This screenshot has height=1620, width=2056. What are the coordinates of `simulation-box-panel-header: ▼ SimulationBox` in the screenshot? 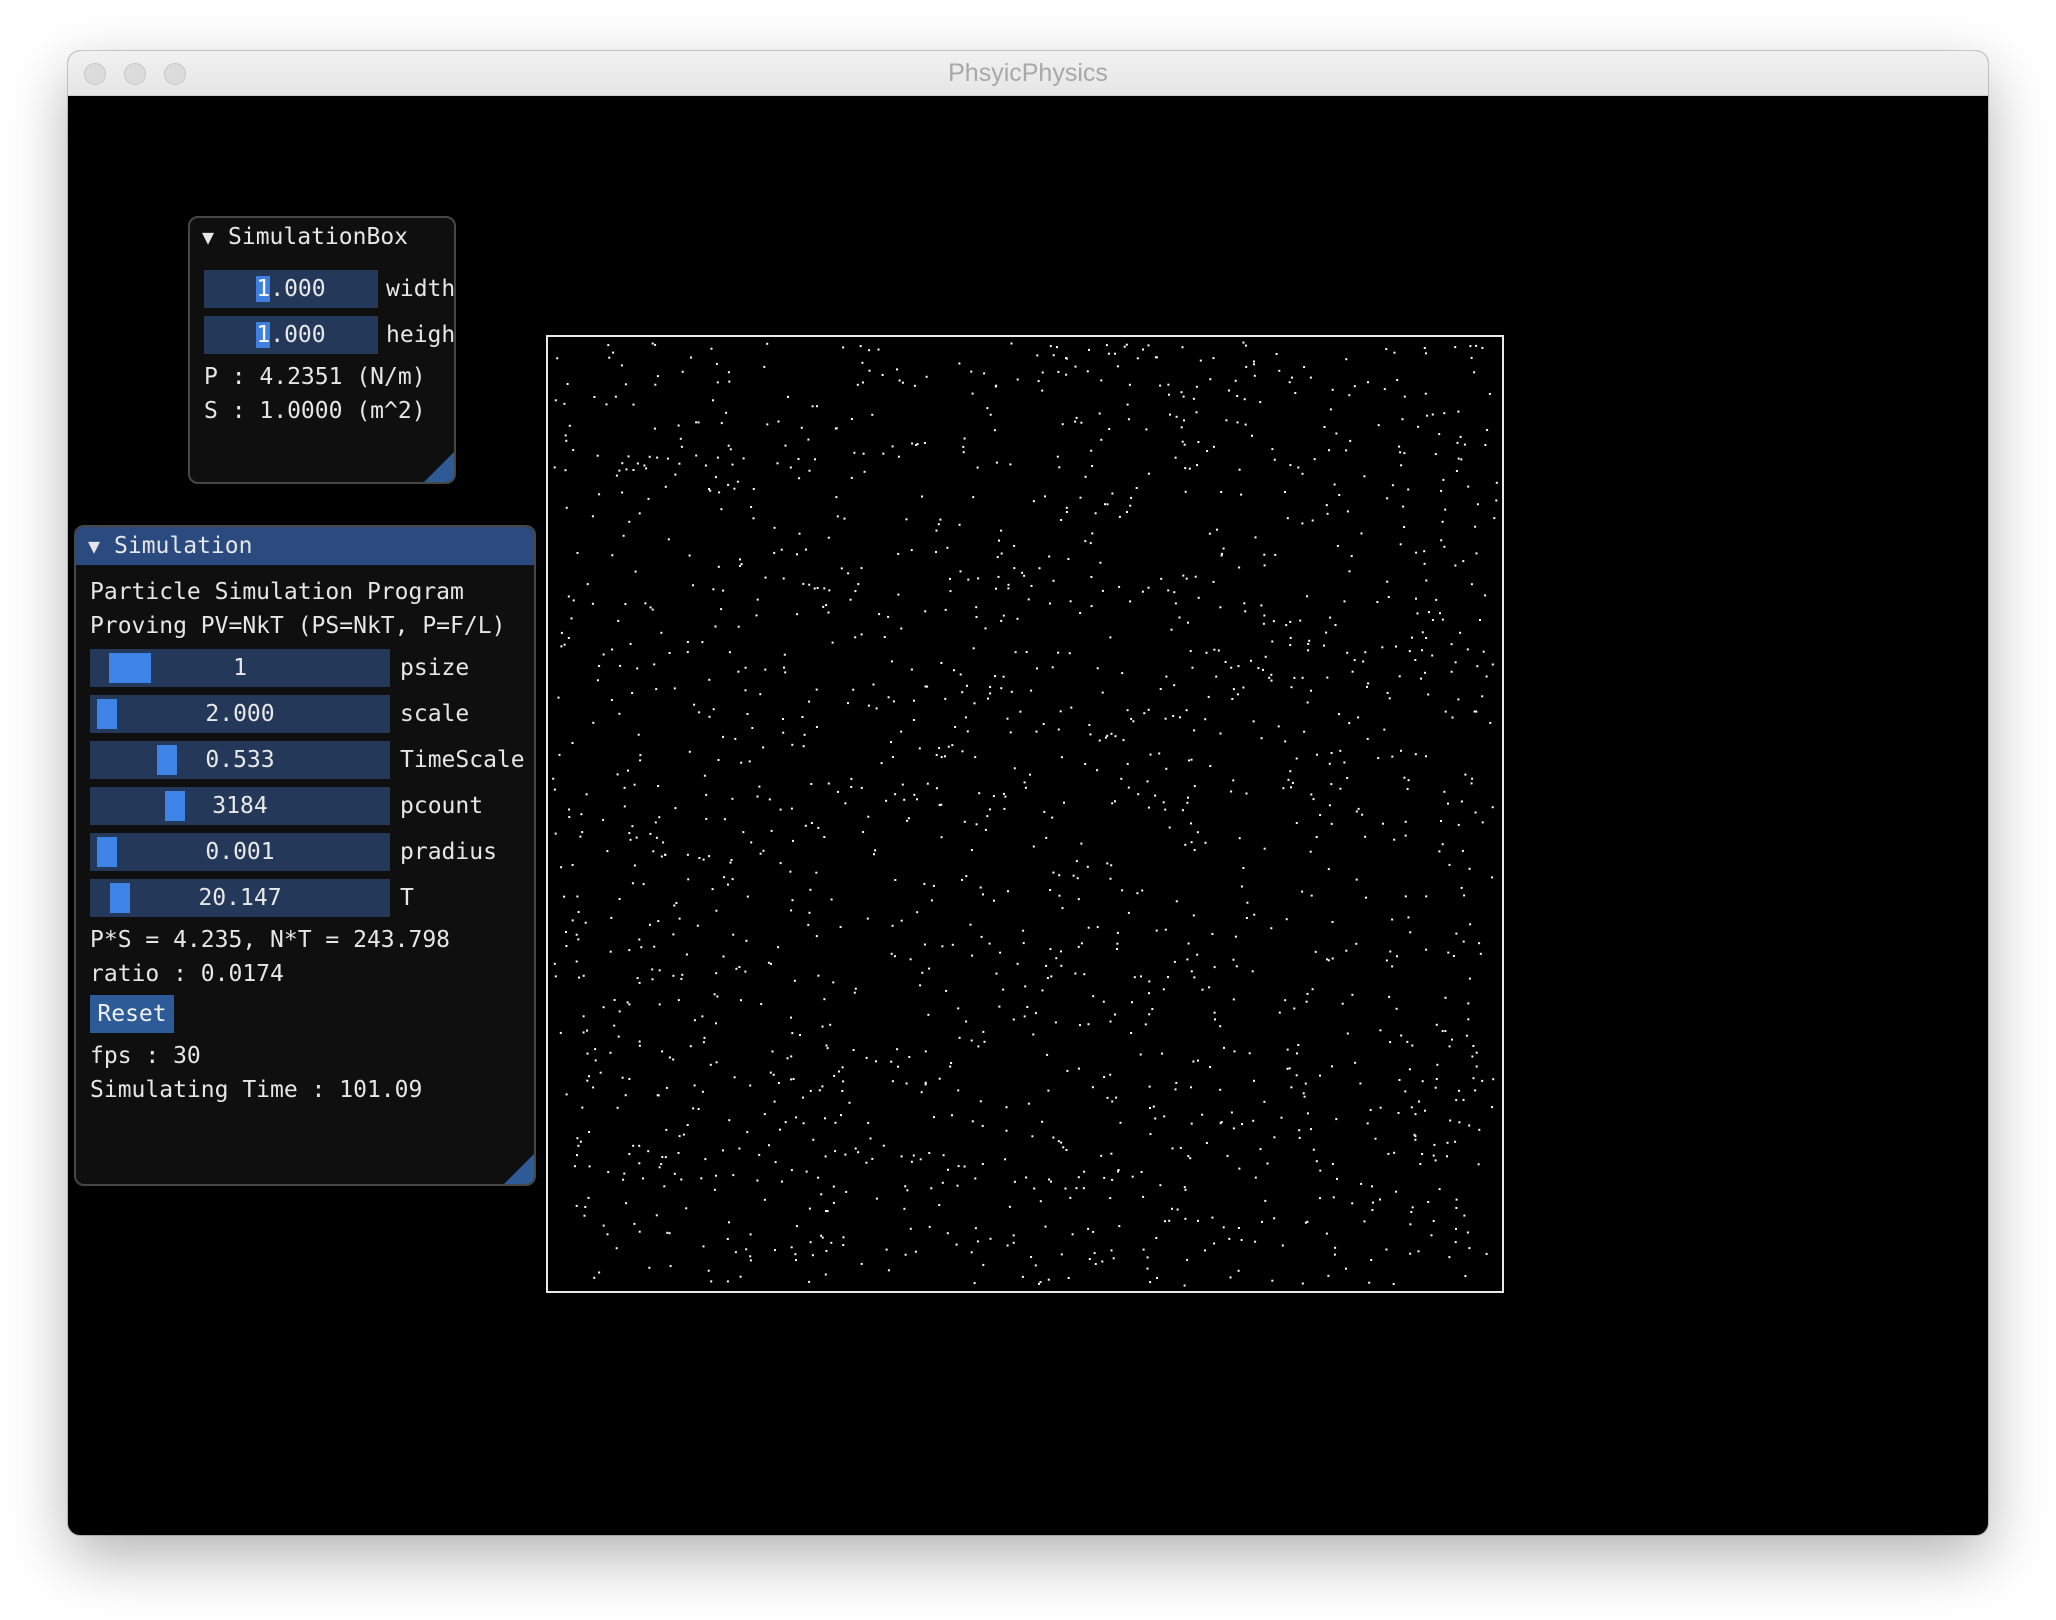 It's located at (322, 237).